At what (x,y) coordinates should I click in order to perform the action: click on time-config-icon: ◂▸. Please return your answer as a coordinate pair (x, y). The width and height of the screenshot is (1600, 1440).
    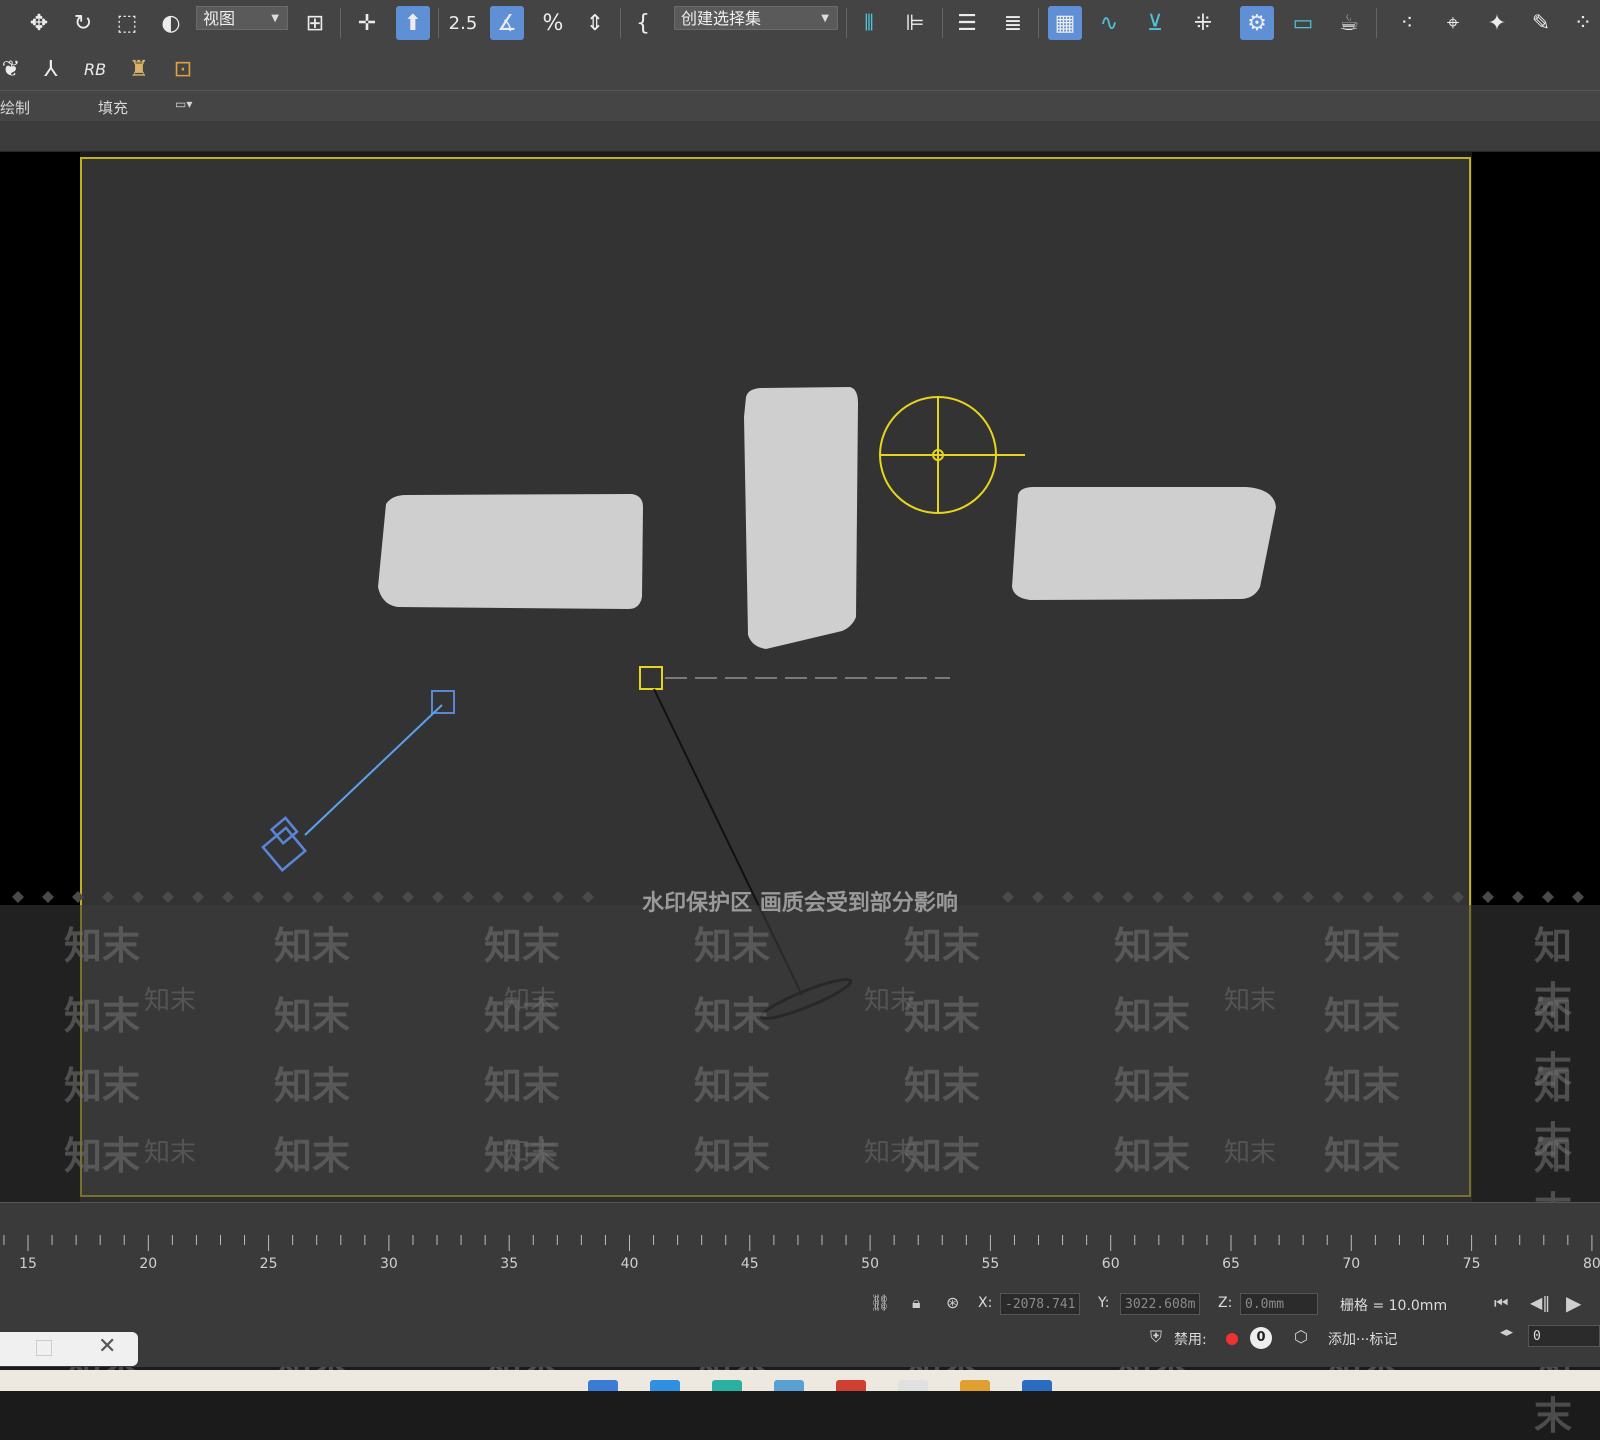
    Looking at the image, I should click on (1506, 1332).